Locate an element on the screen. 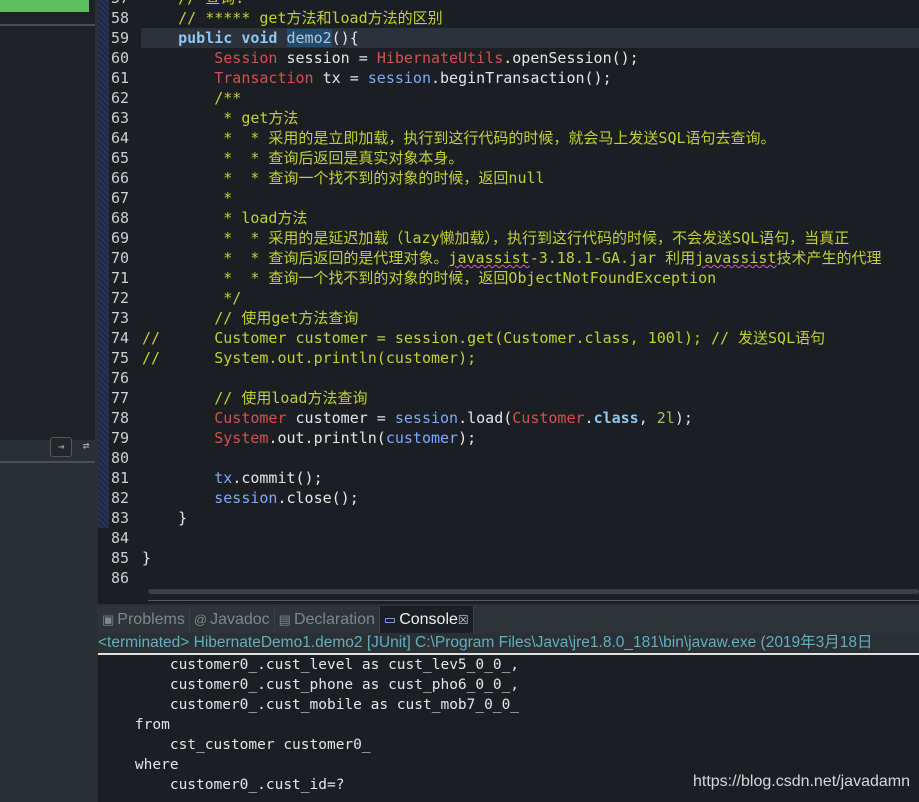  code-token: .load( is located at coordinates (485, 418).